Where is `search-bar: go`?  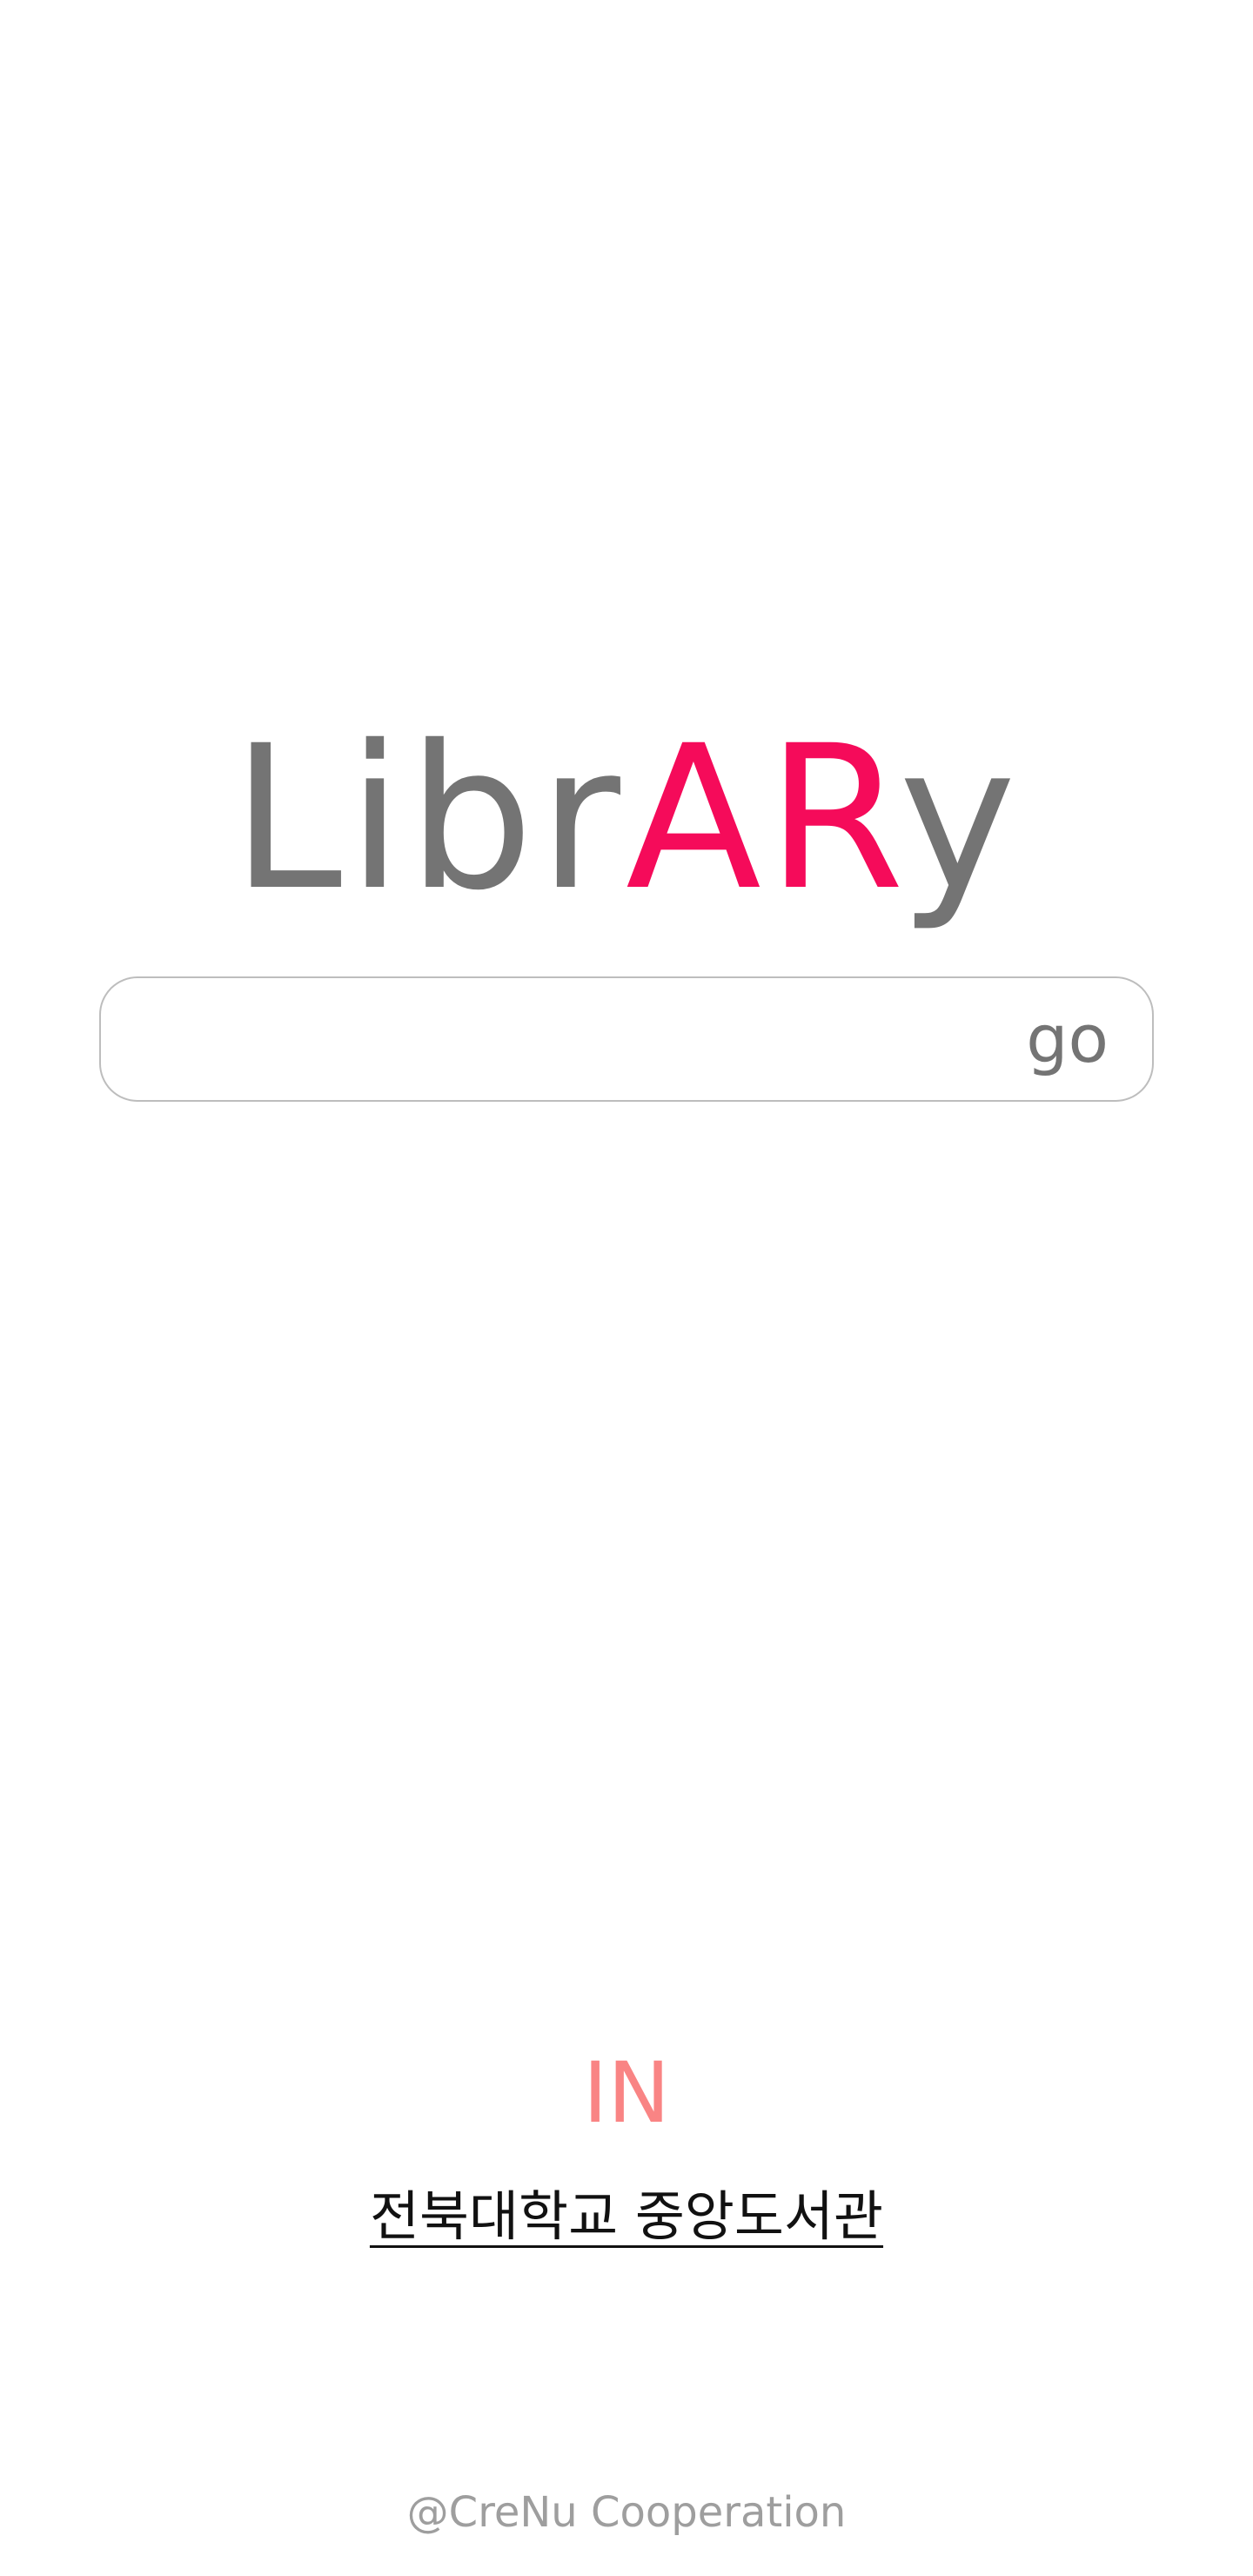
search-bar: go is located at coordinates (626, 1039).